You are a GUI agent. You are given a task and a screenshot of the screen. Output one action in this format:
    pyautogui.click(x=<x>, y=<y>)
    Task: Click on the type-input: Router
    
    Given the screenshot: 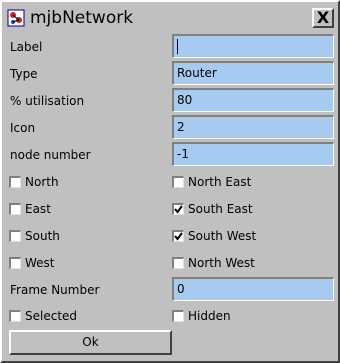 What is the action you would take?
    pyautogui.click(x=253, y=73)
    